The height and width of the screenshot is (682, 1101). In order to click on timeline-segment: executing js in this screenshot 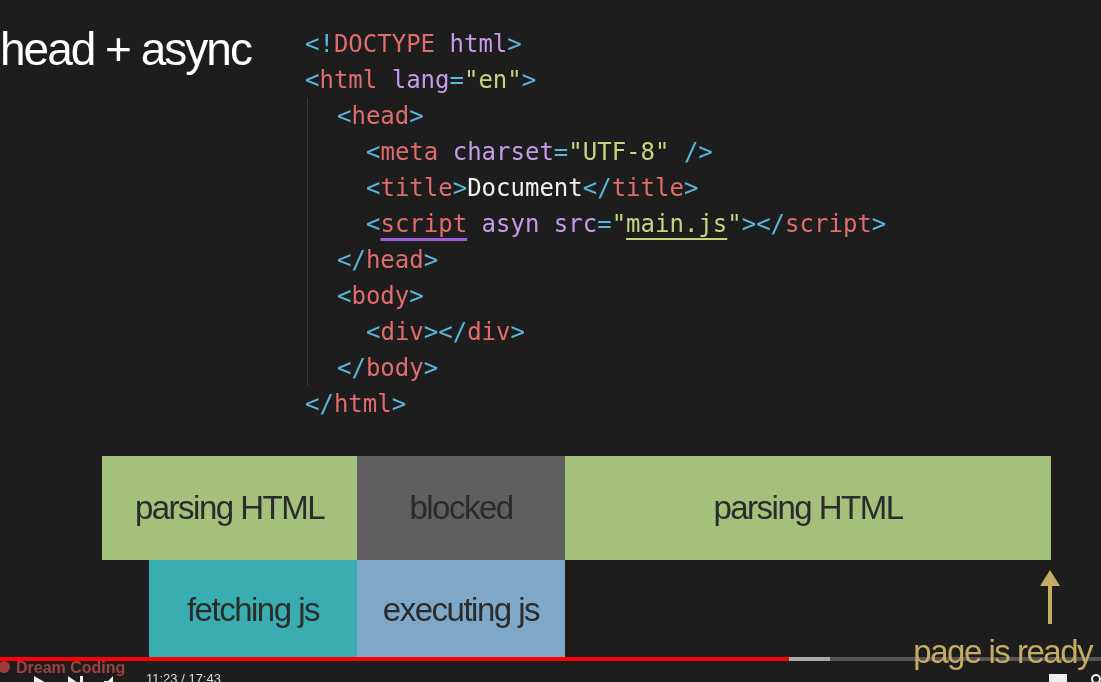, I will do `click(461, 610)`.